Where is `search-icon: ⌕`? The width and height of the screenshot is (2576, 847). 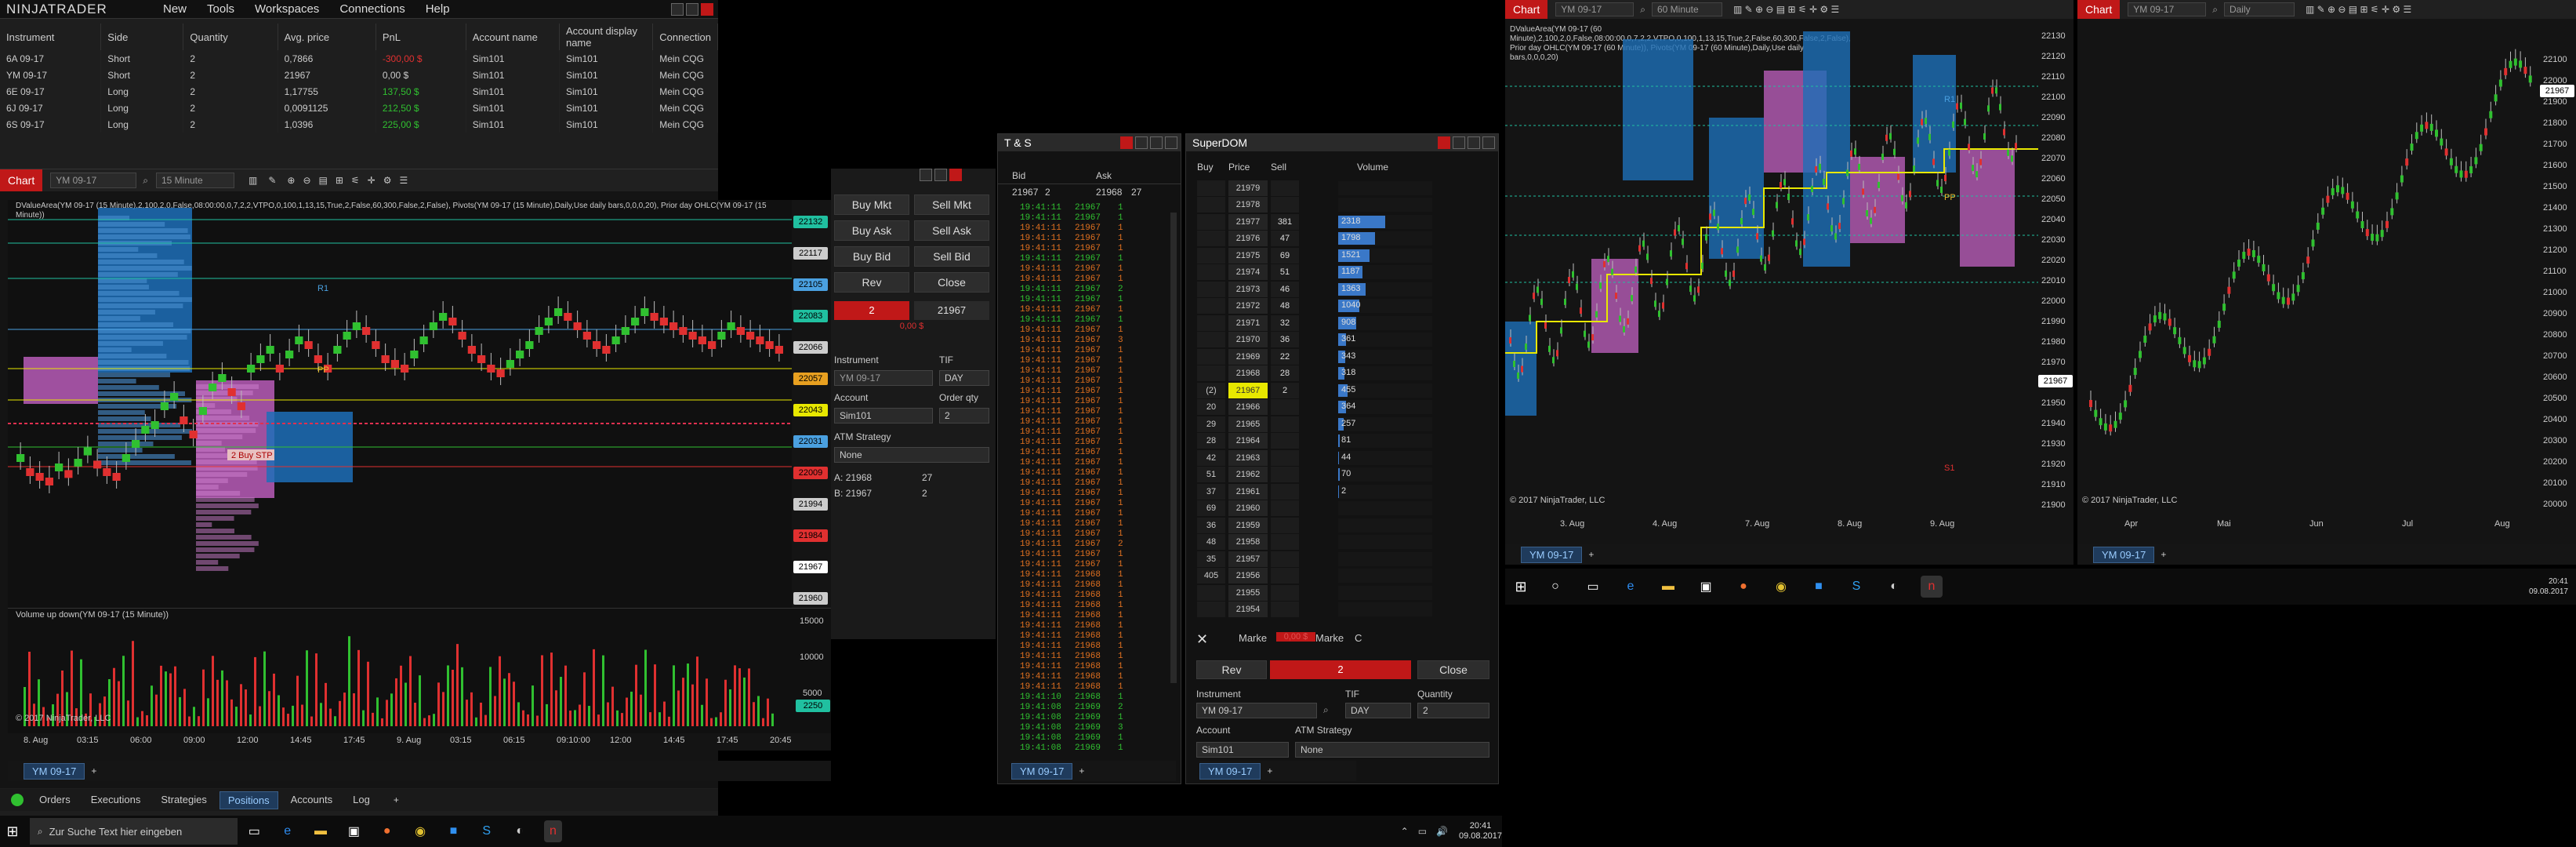
search-icon: ⌕ is located at coordinates (146, 181).